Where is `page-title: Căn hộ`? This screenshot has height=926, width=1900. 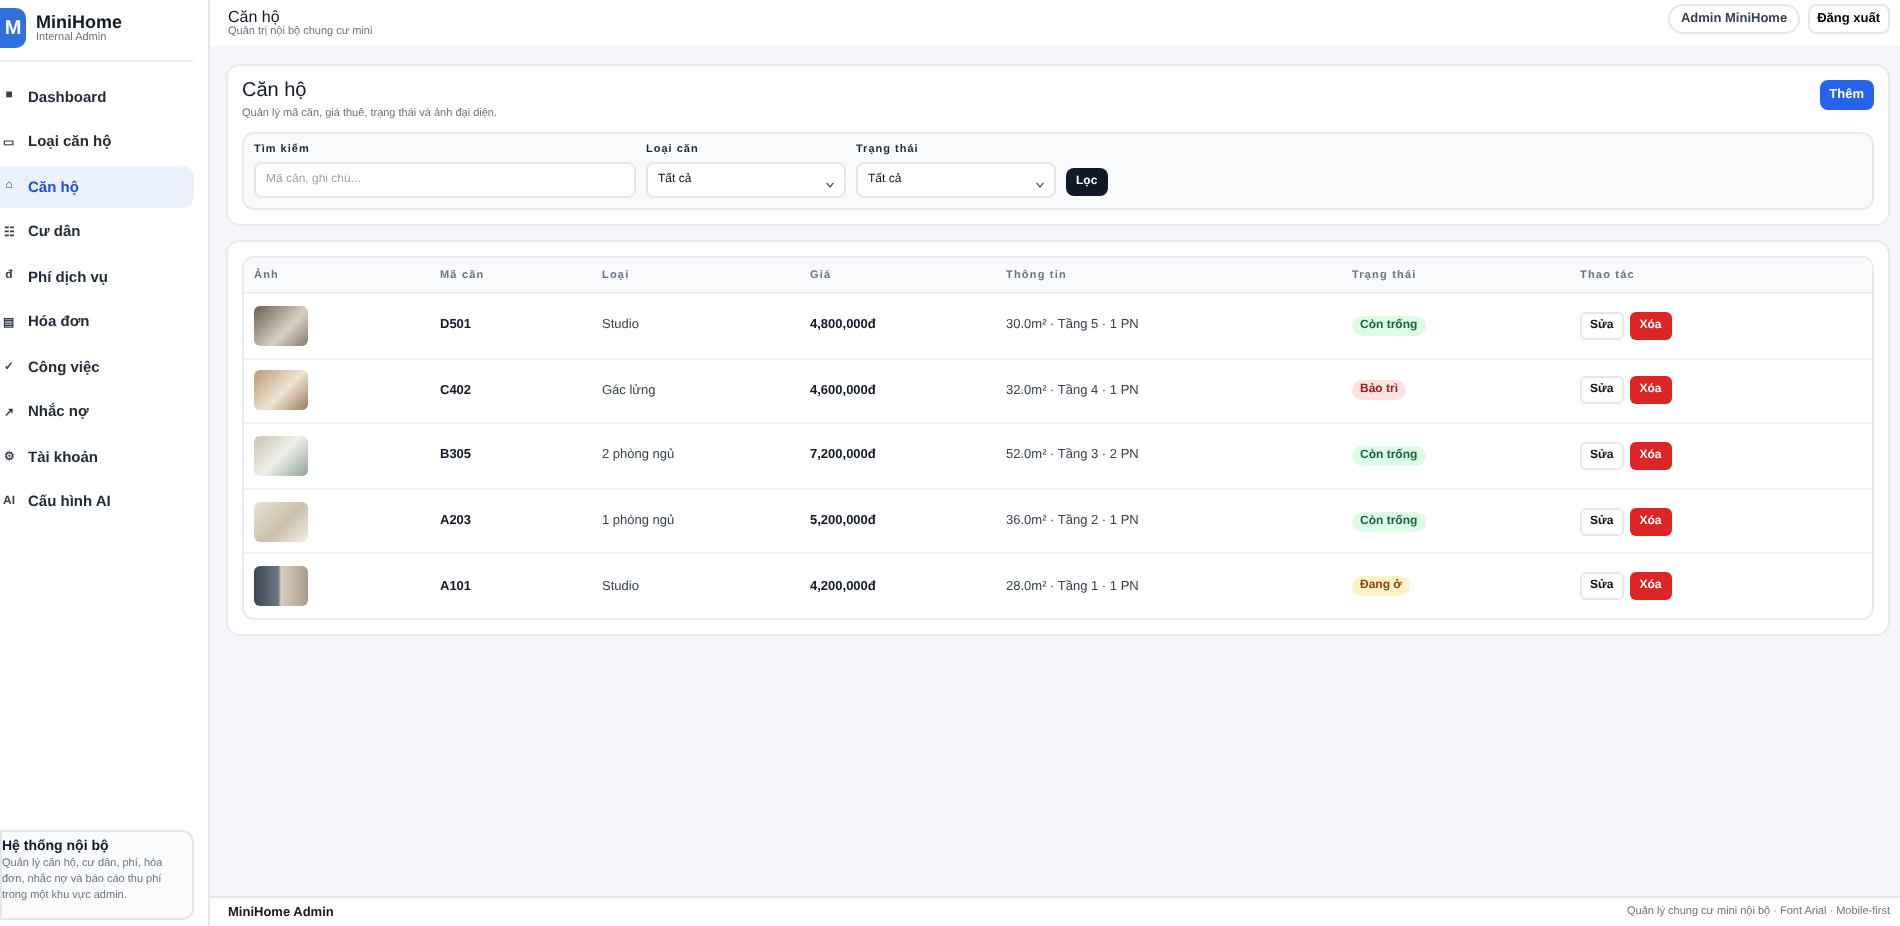
page-title: Căn hộ is located at coordinates (255, 17).